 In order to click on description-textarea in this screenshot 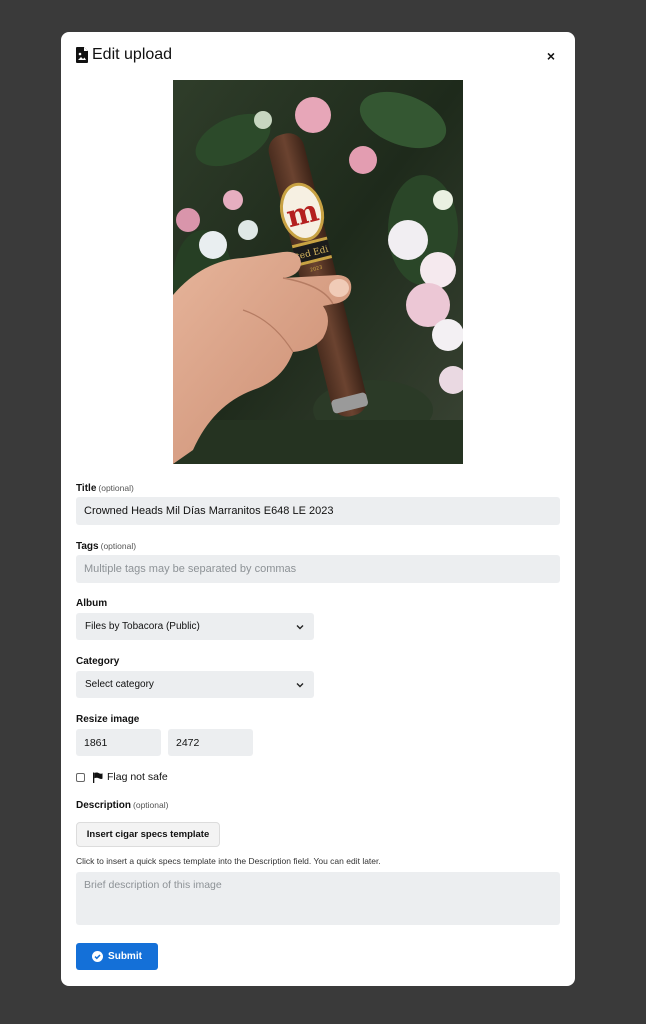, I will do `click(318, 898)`.